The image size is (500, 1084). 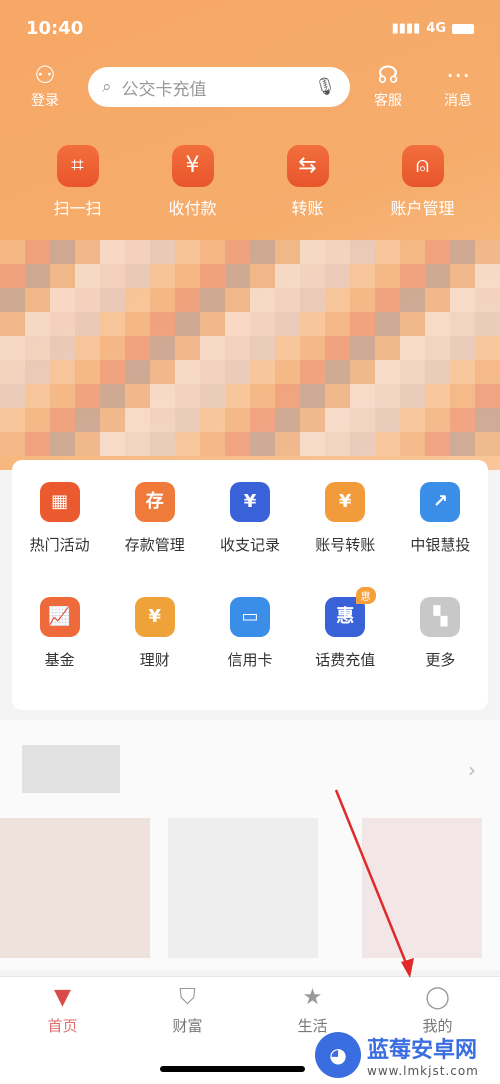 I want to click on android-logo-icon: ◕, so click(x=338, y=1055).